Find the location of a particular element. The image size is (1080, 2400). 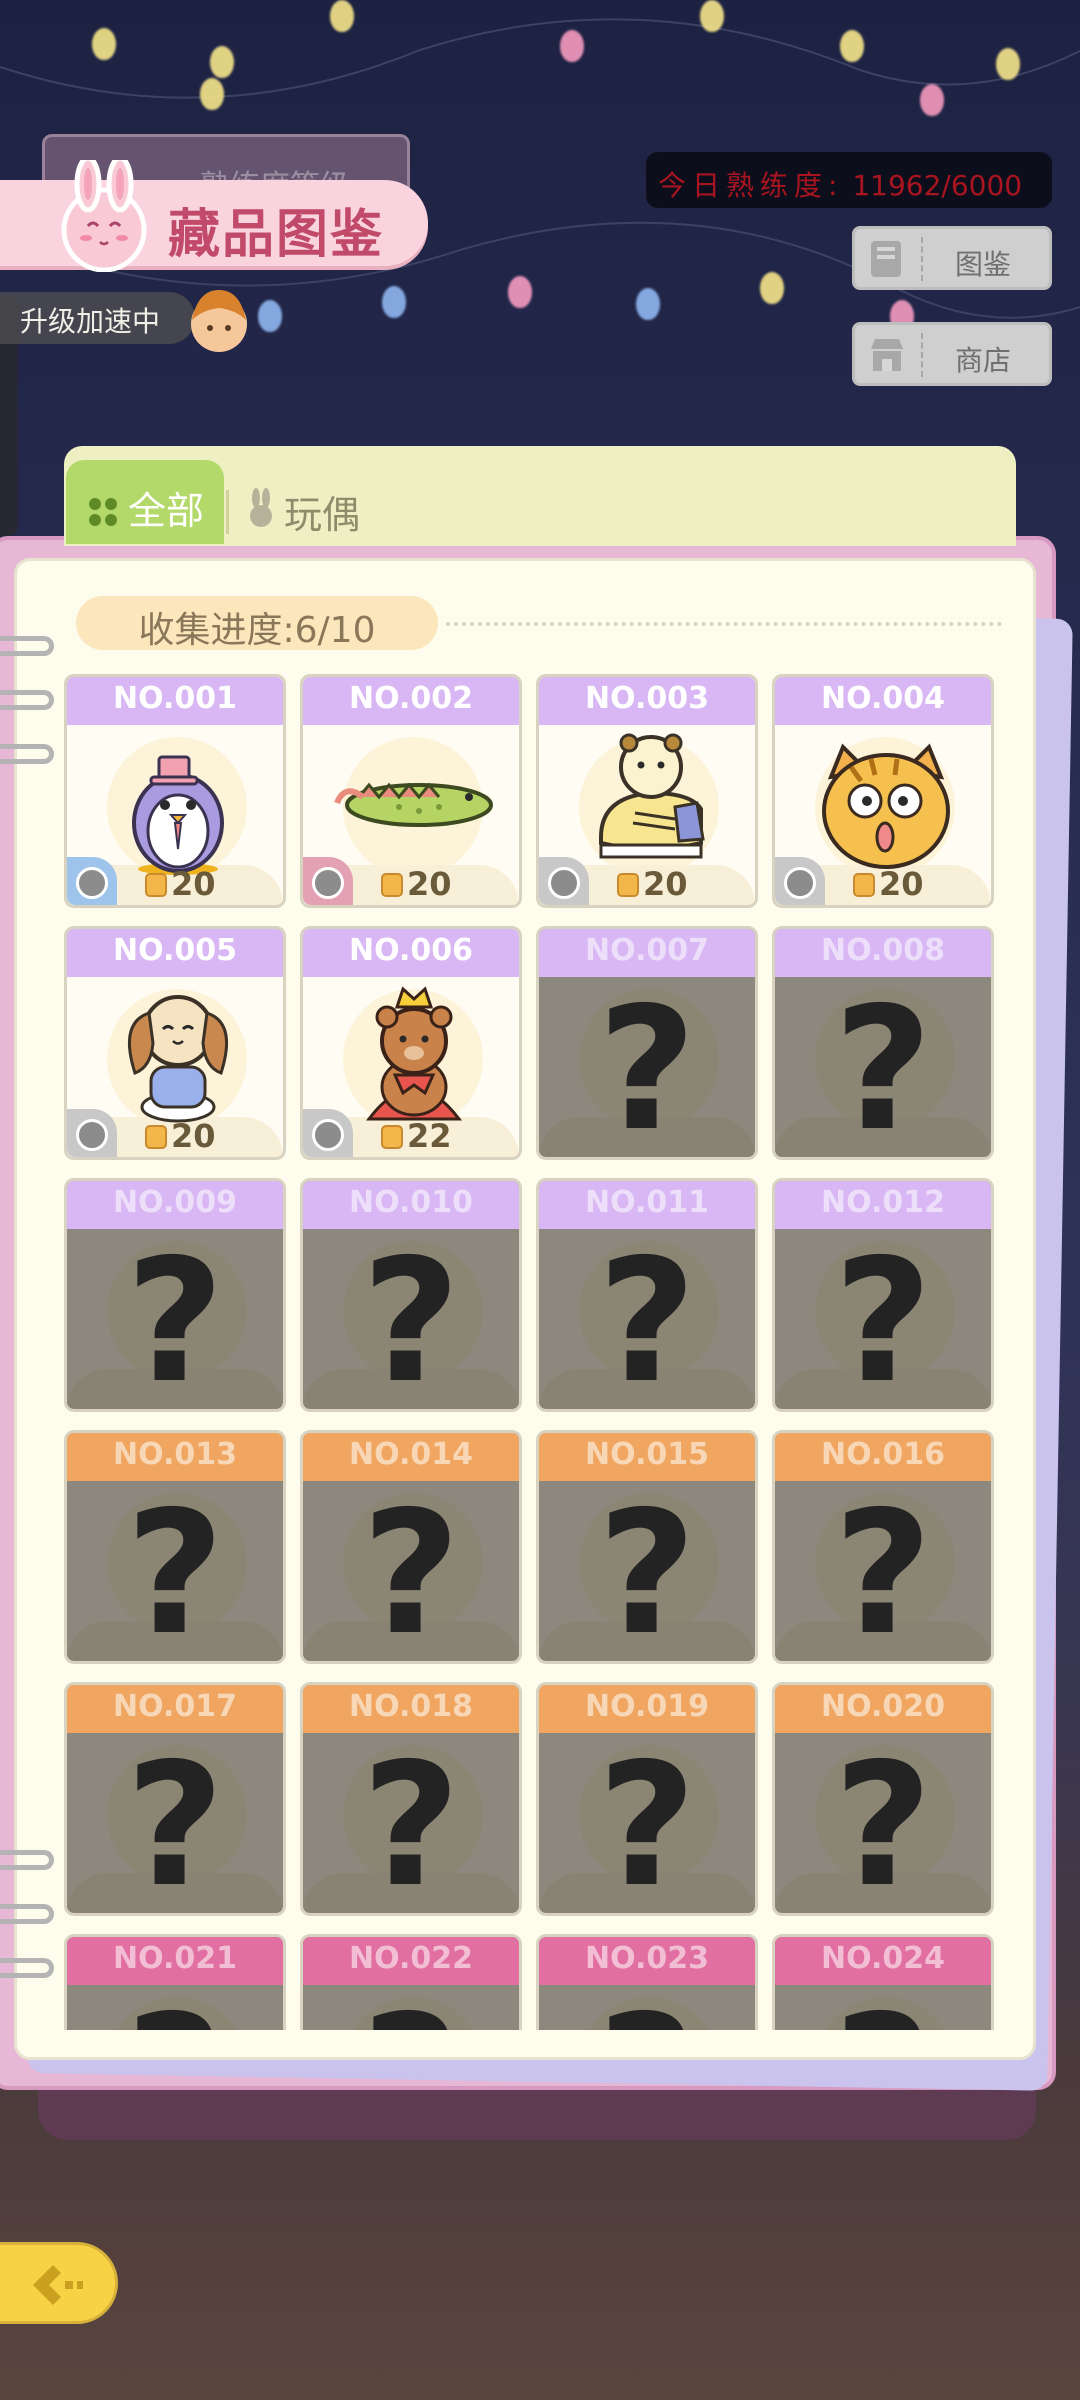

locked-collection-card: ? NO.018 is located at coordinates (411, 1799).